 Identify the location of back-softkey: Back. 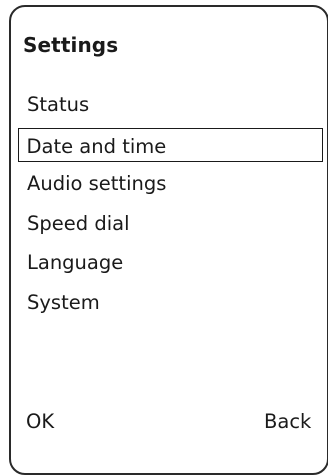
(287, 422).